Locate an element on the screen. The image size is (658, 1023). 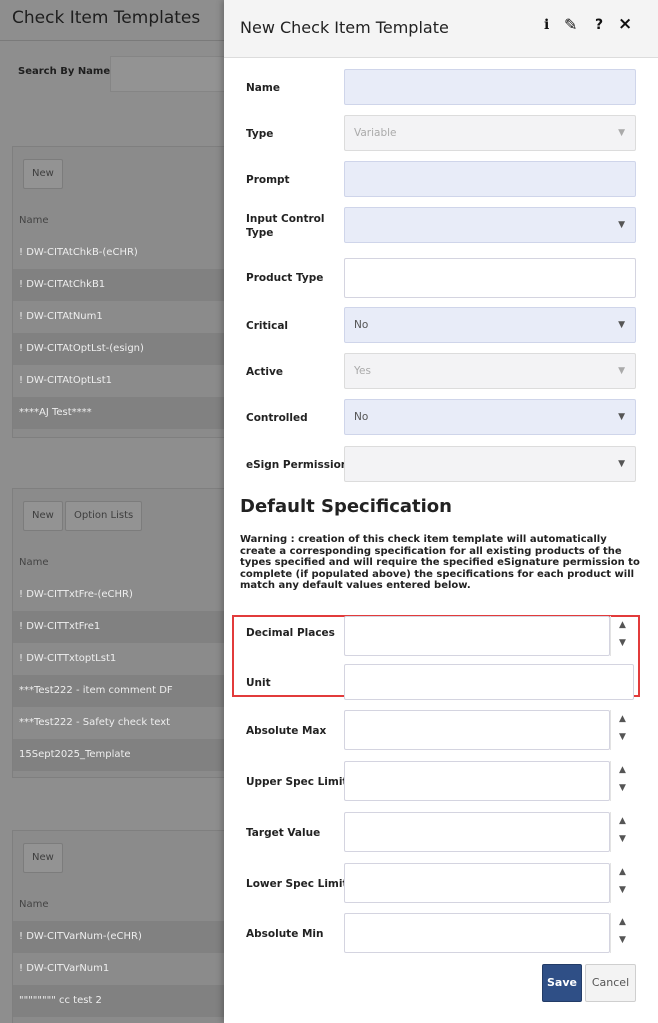
default-specification-heading: Default Specification is located at coordinates (346, 506).